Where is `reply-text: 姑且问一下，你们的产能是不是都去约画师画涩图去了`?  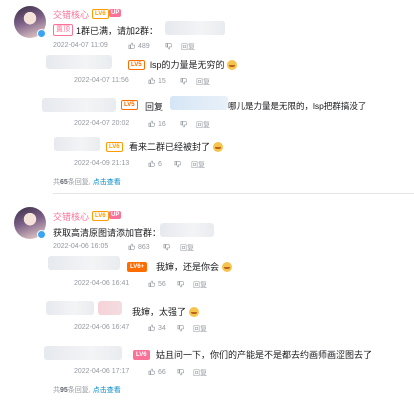 reply-text: 姑且问一下，你们的产能是不是都去约画师画涩图去了 is located at coordinates (264, 355).